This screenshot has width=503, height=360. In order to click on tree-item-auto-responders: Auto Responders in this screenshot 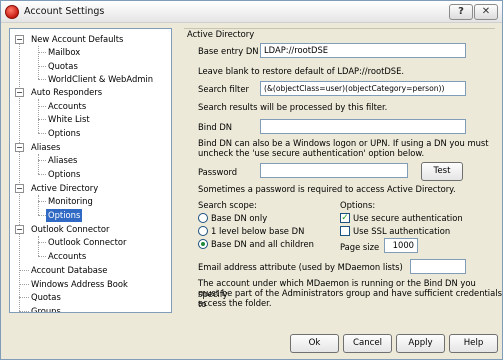, I will do `click(66, 92)`.